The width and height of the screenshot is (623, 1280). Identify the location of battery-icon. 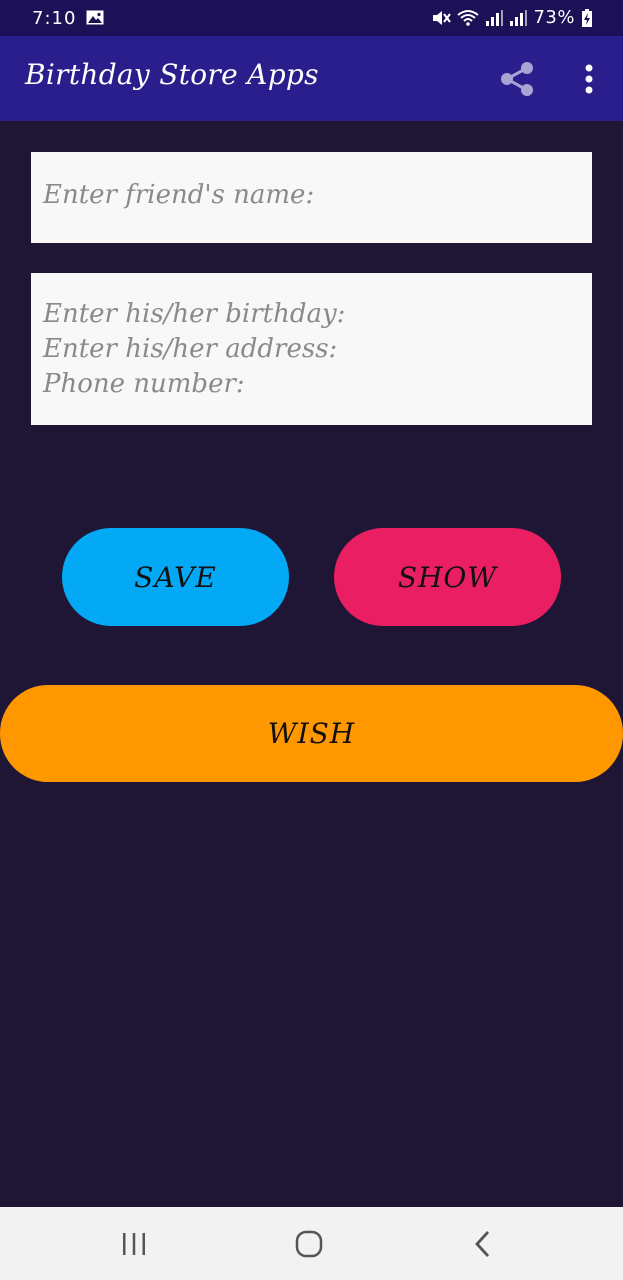
(587, 17).